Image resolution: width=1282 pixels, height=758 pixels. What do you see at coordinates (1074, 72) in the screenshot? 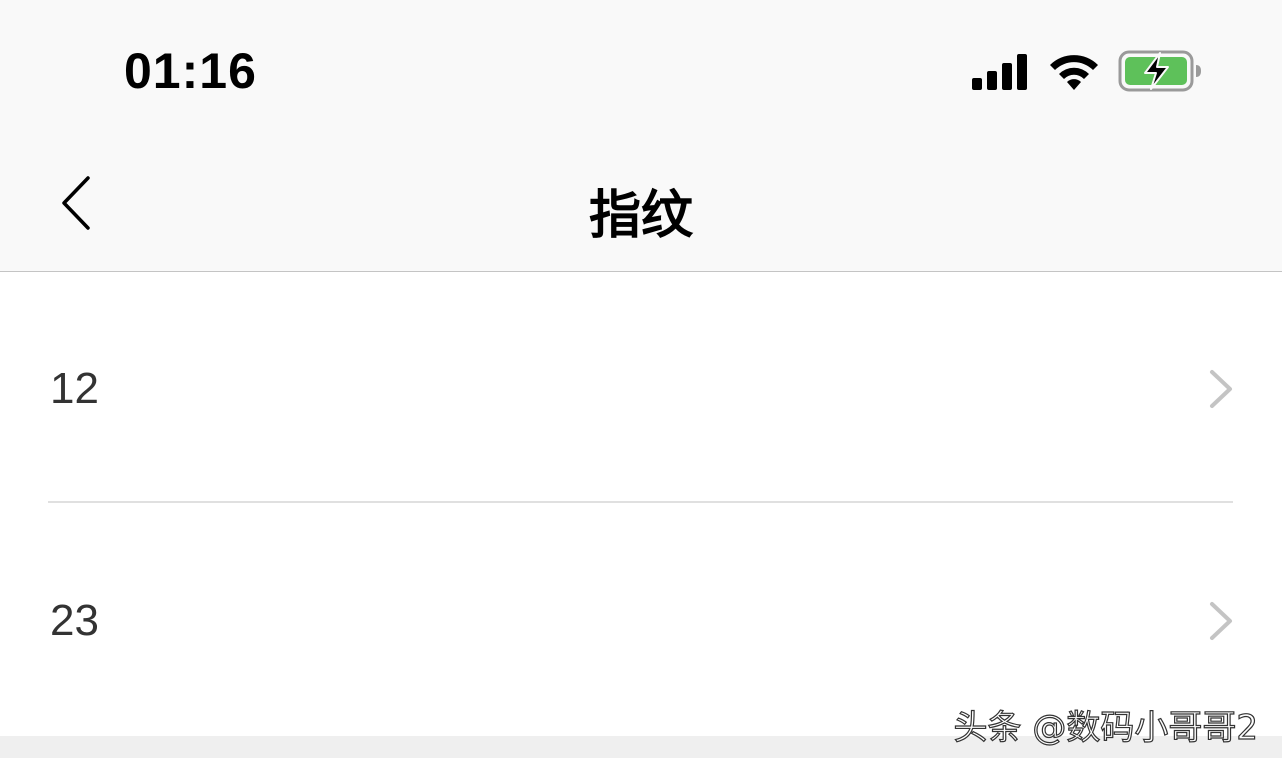
I see `wifi-icon` at bounding box center [1074, 72].